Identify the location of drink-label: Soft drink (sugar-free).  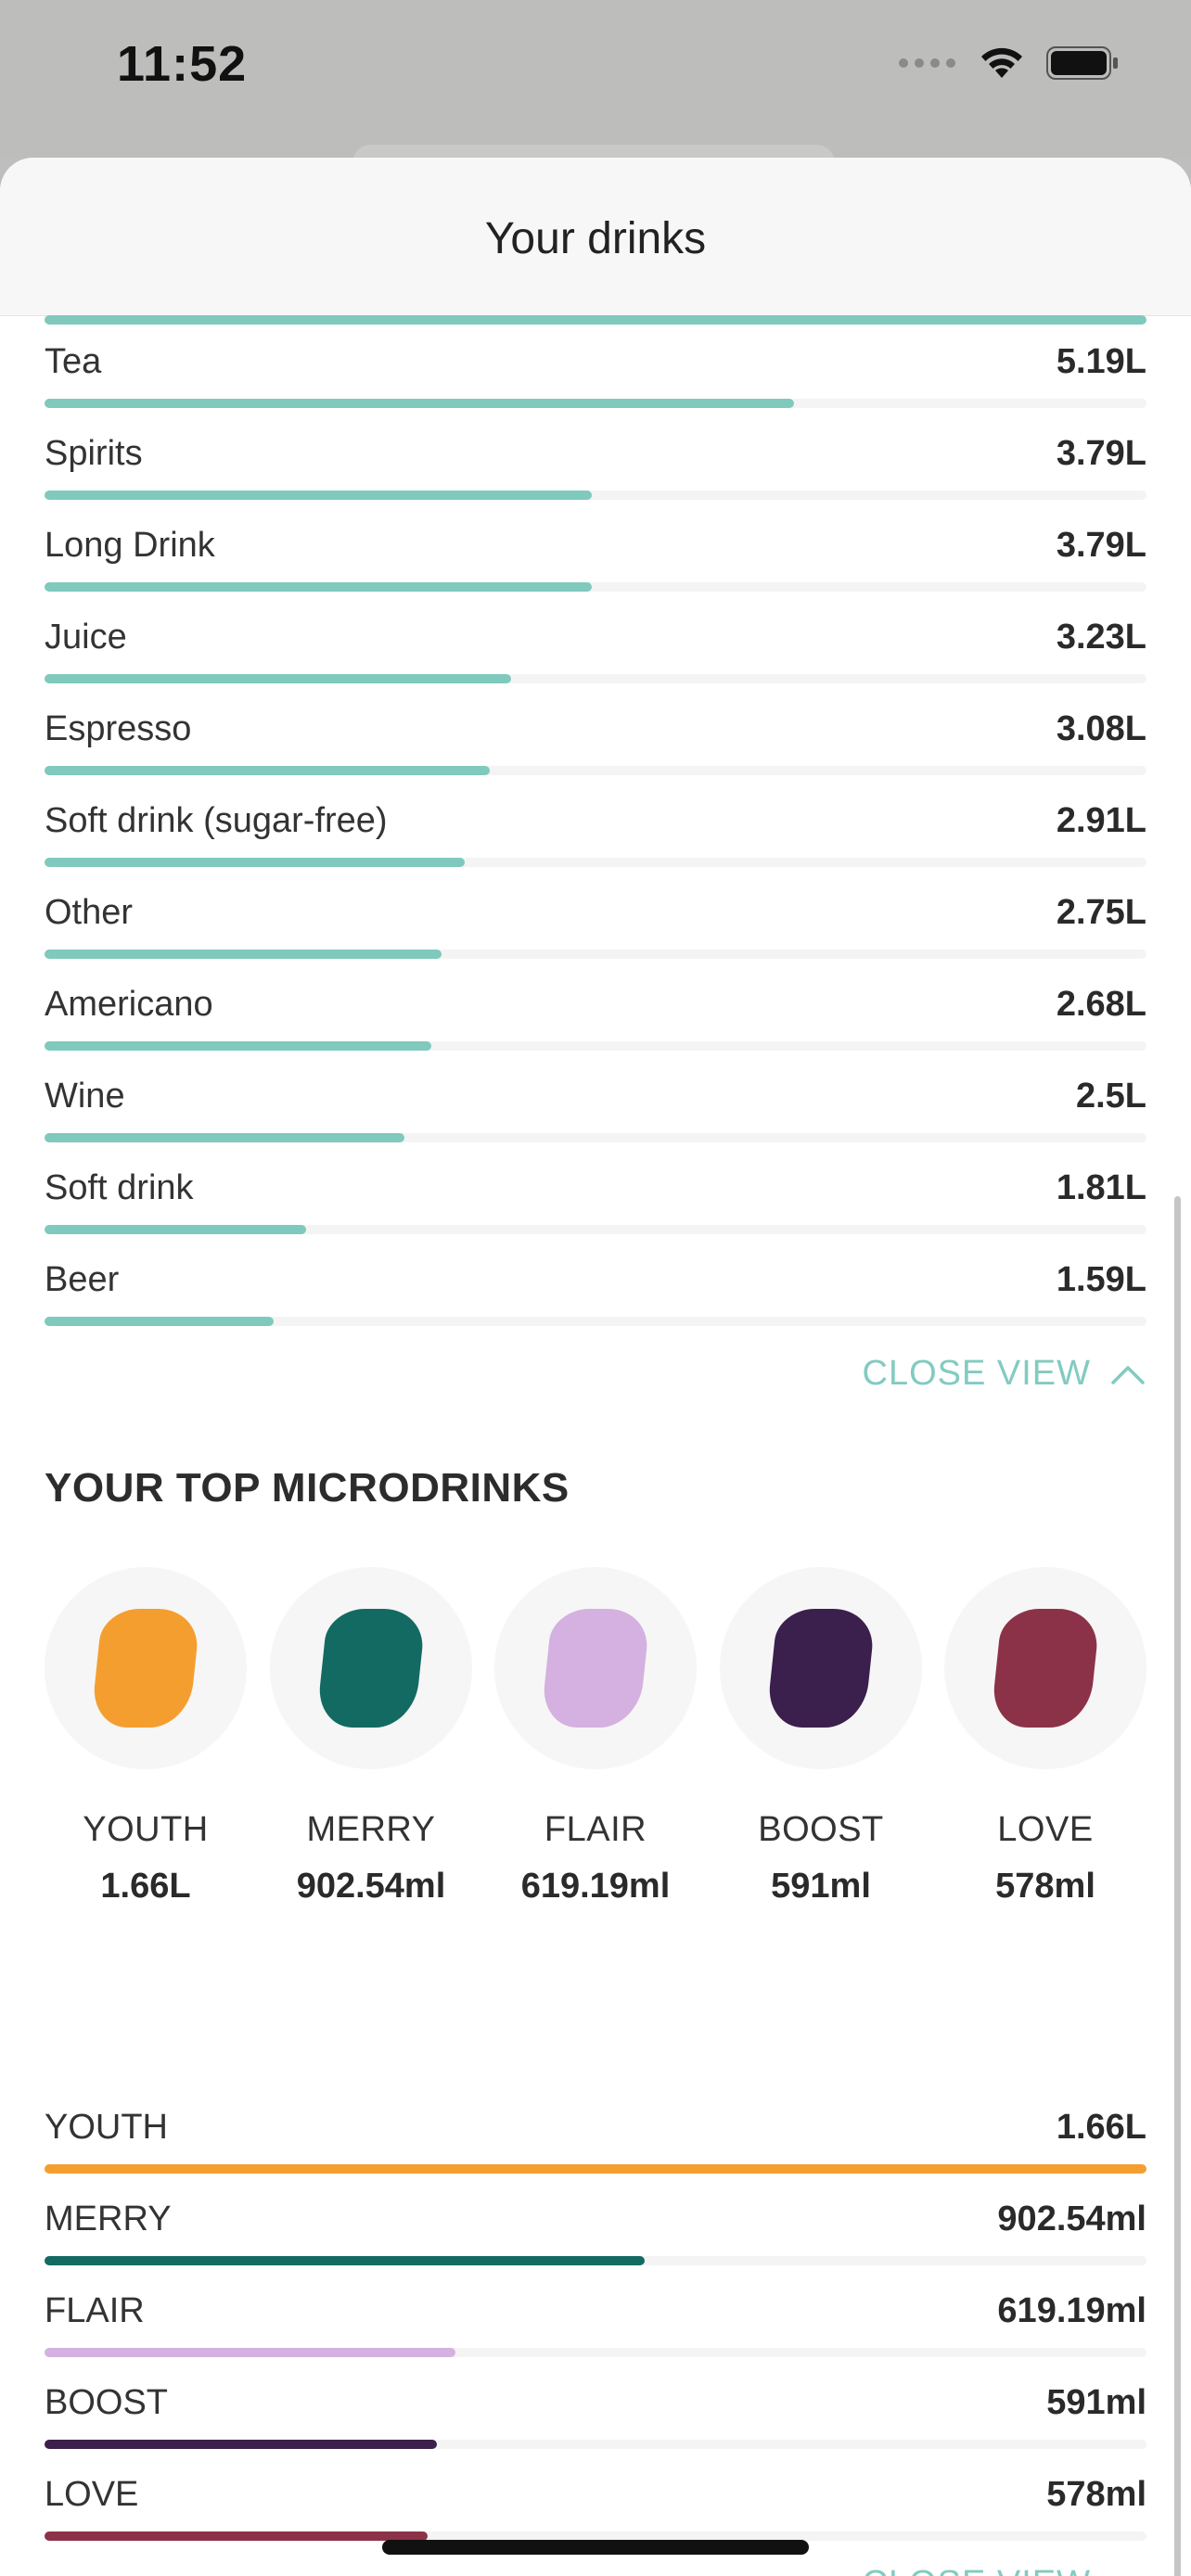
(216, 820).